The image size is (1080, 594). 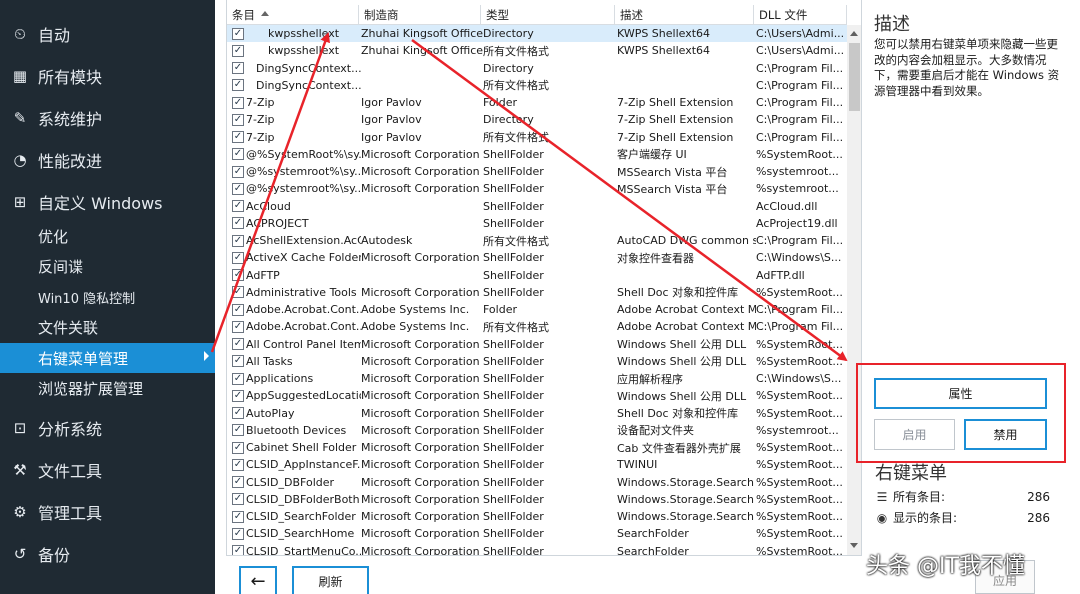 I want to click on sidebar-item-label: 自动, so click(x=54, y=35).